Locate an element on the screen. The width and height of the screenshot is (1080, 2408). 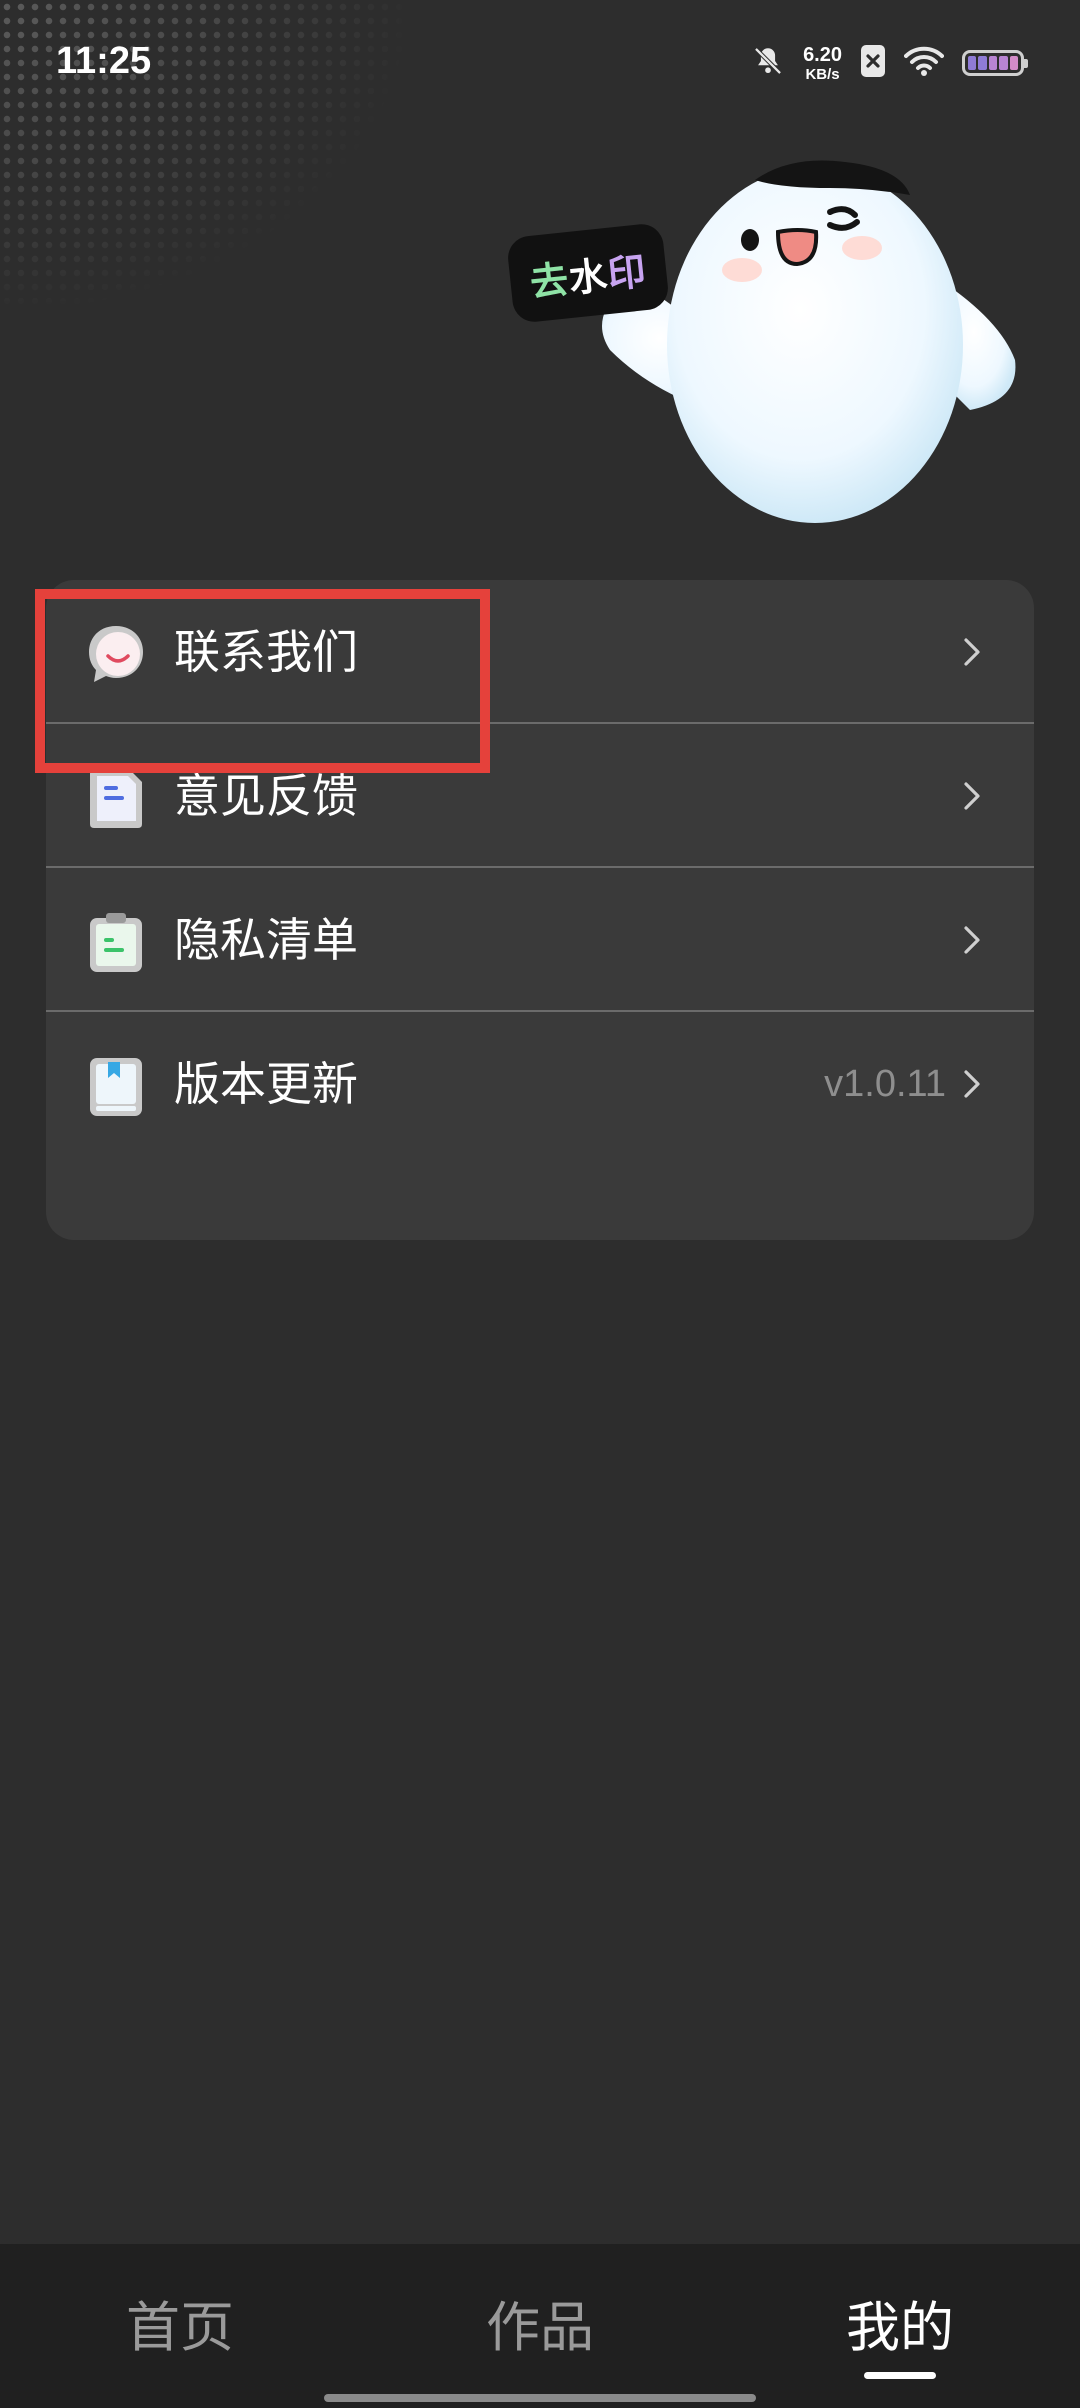
menu-item-feedback: 意见反馈 is located at coordinates (540, 796).